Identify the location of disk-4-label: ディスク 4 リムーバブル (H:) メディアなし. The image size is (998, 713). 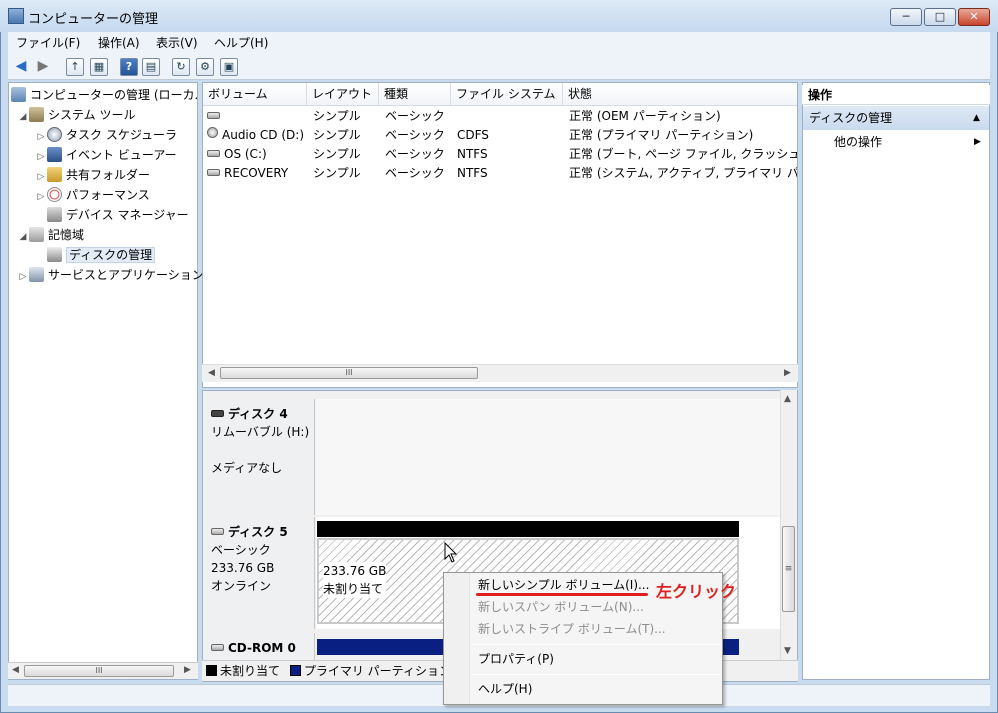
(259, 457).